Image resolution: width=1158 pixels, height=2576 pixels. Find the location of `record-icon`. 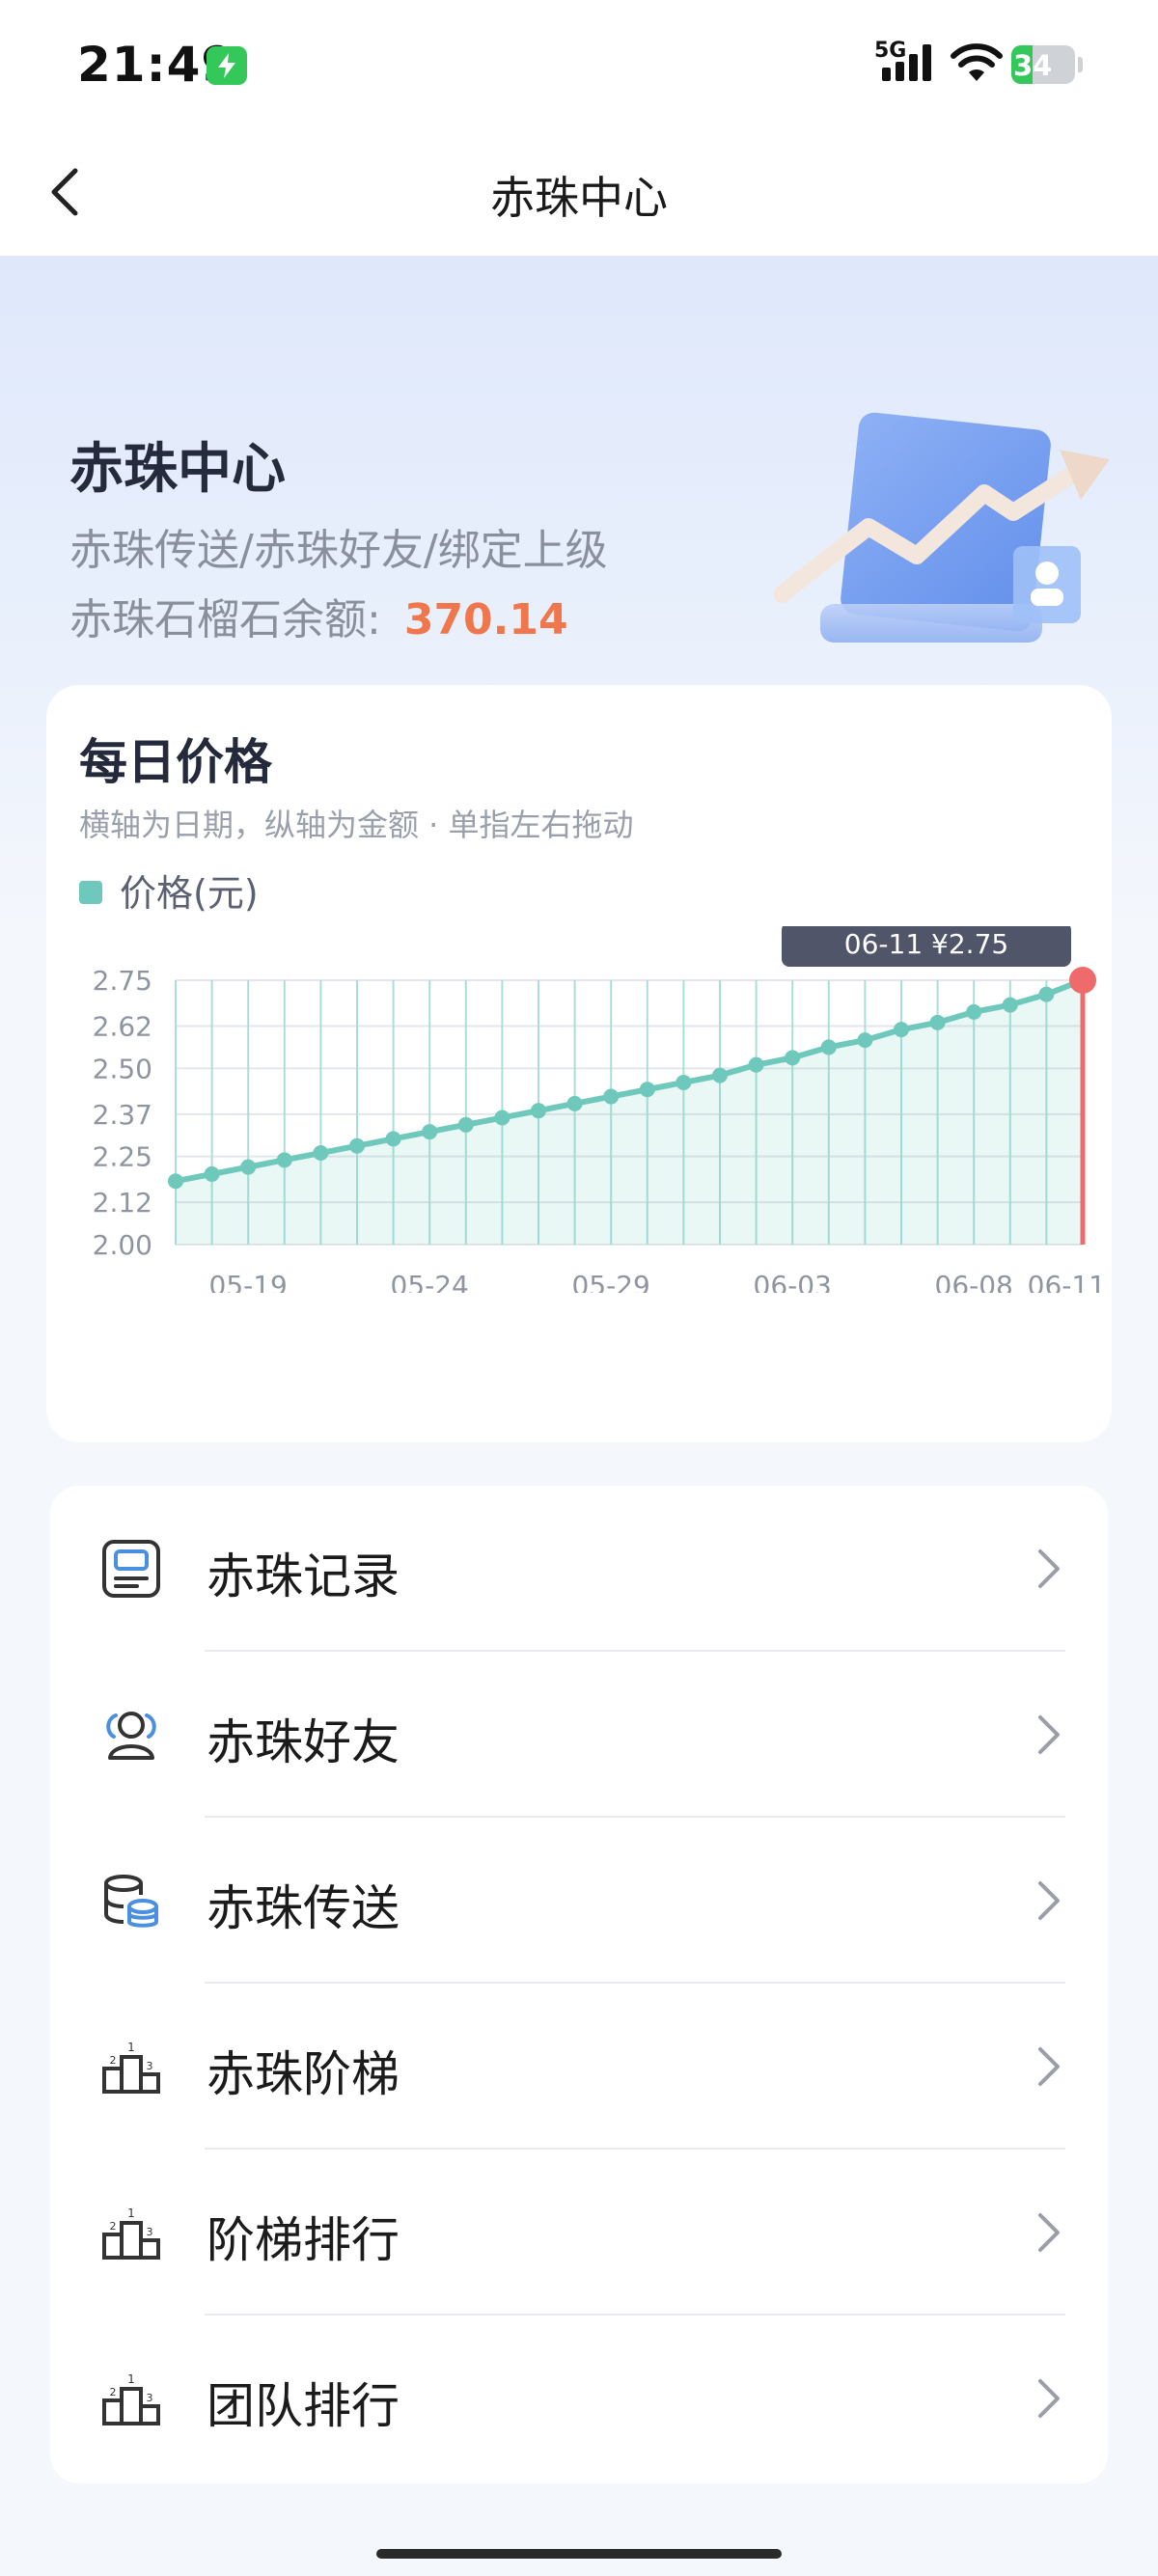

record-icon is located at coordinates (131, 1569).